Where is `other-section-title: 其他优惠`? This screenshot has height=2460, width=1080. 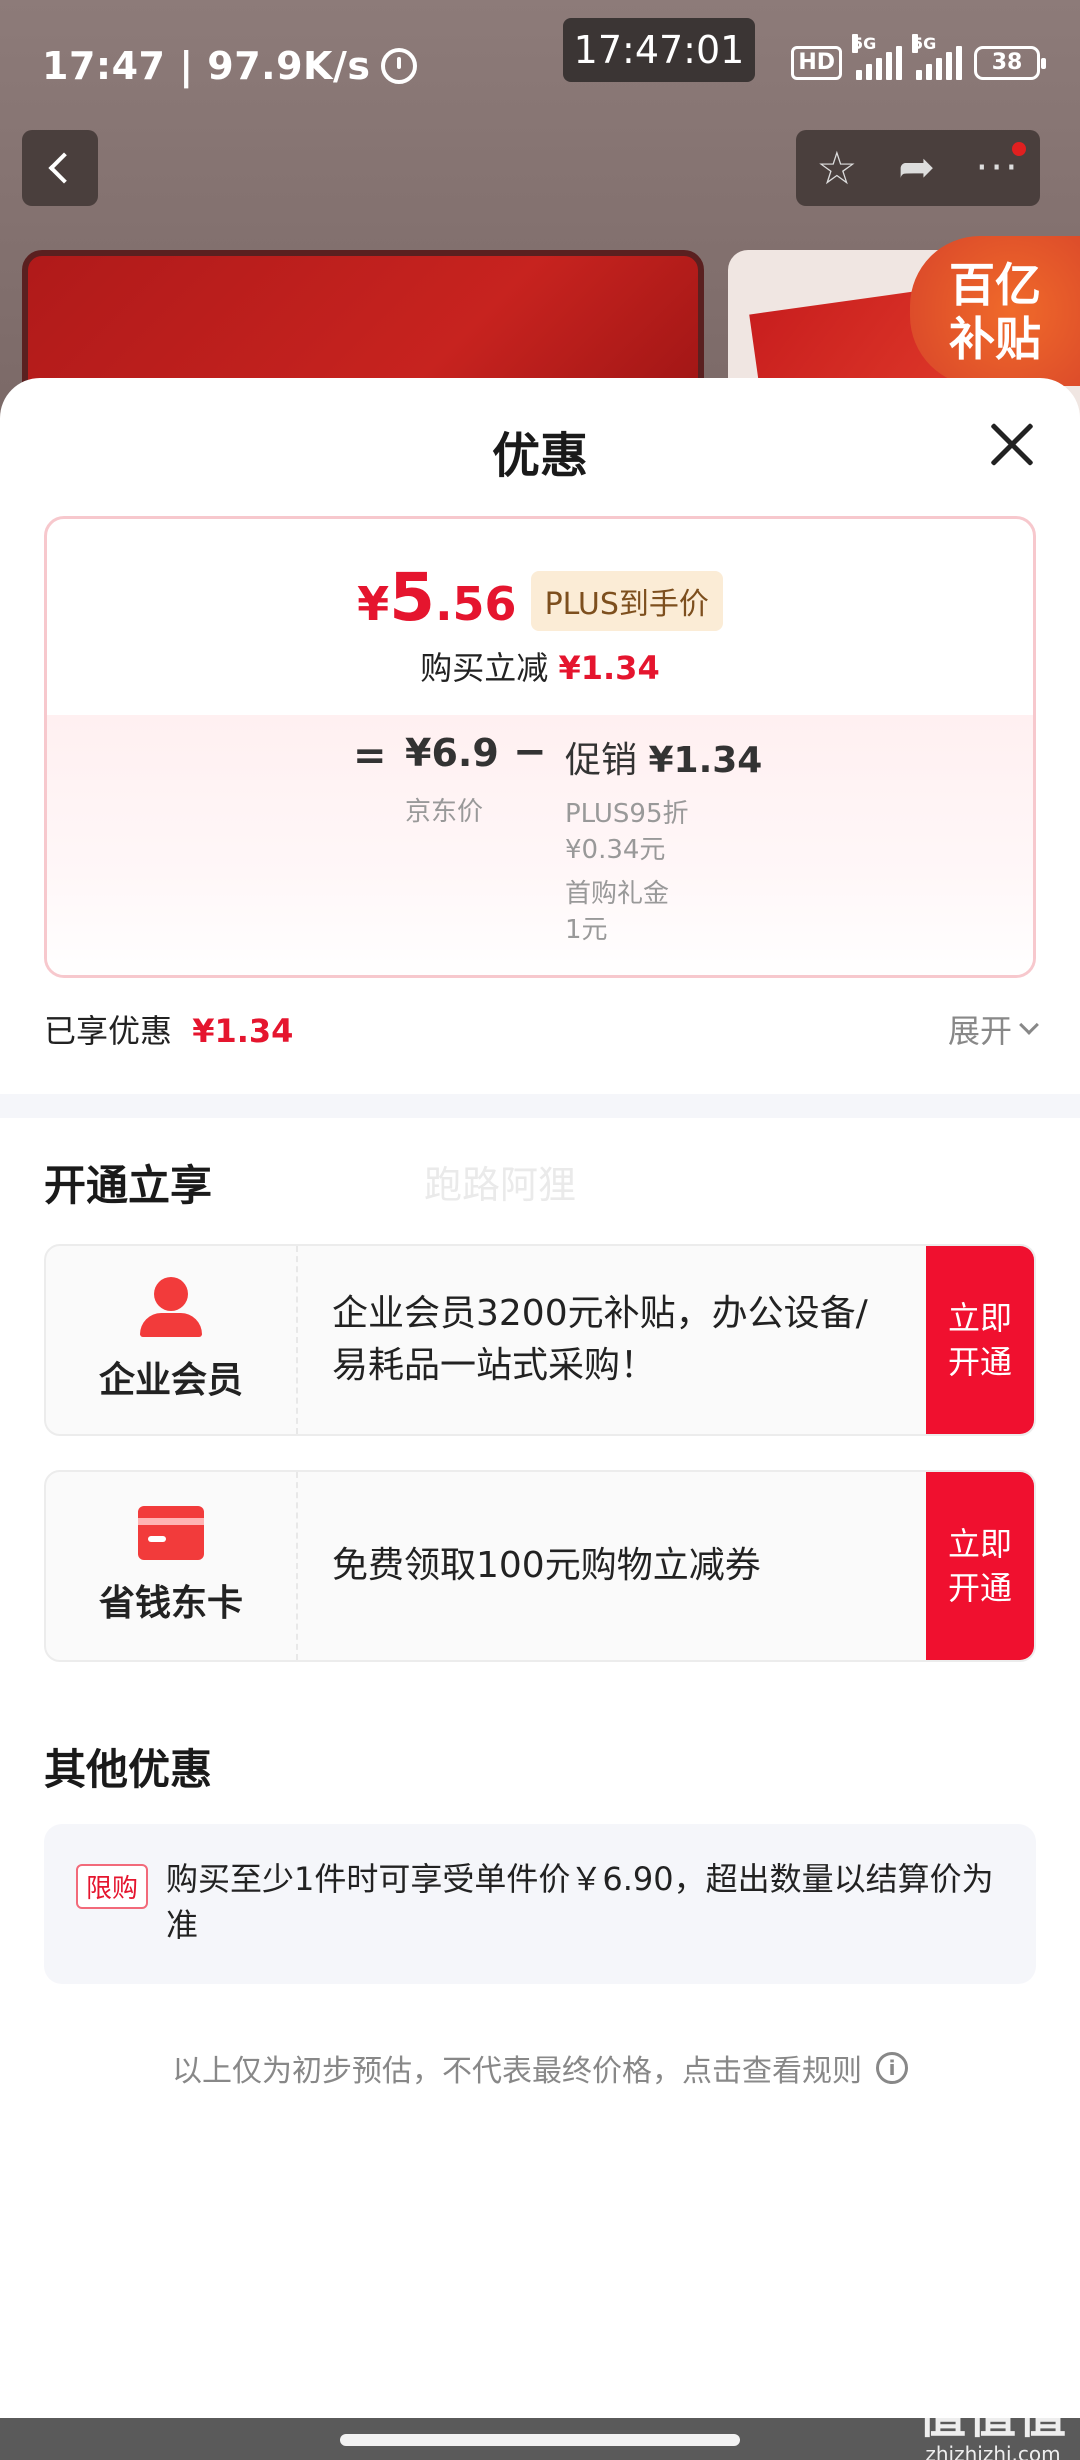
other-section-title: 其他优惠 is located at coordinates (128, 1769).